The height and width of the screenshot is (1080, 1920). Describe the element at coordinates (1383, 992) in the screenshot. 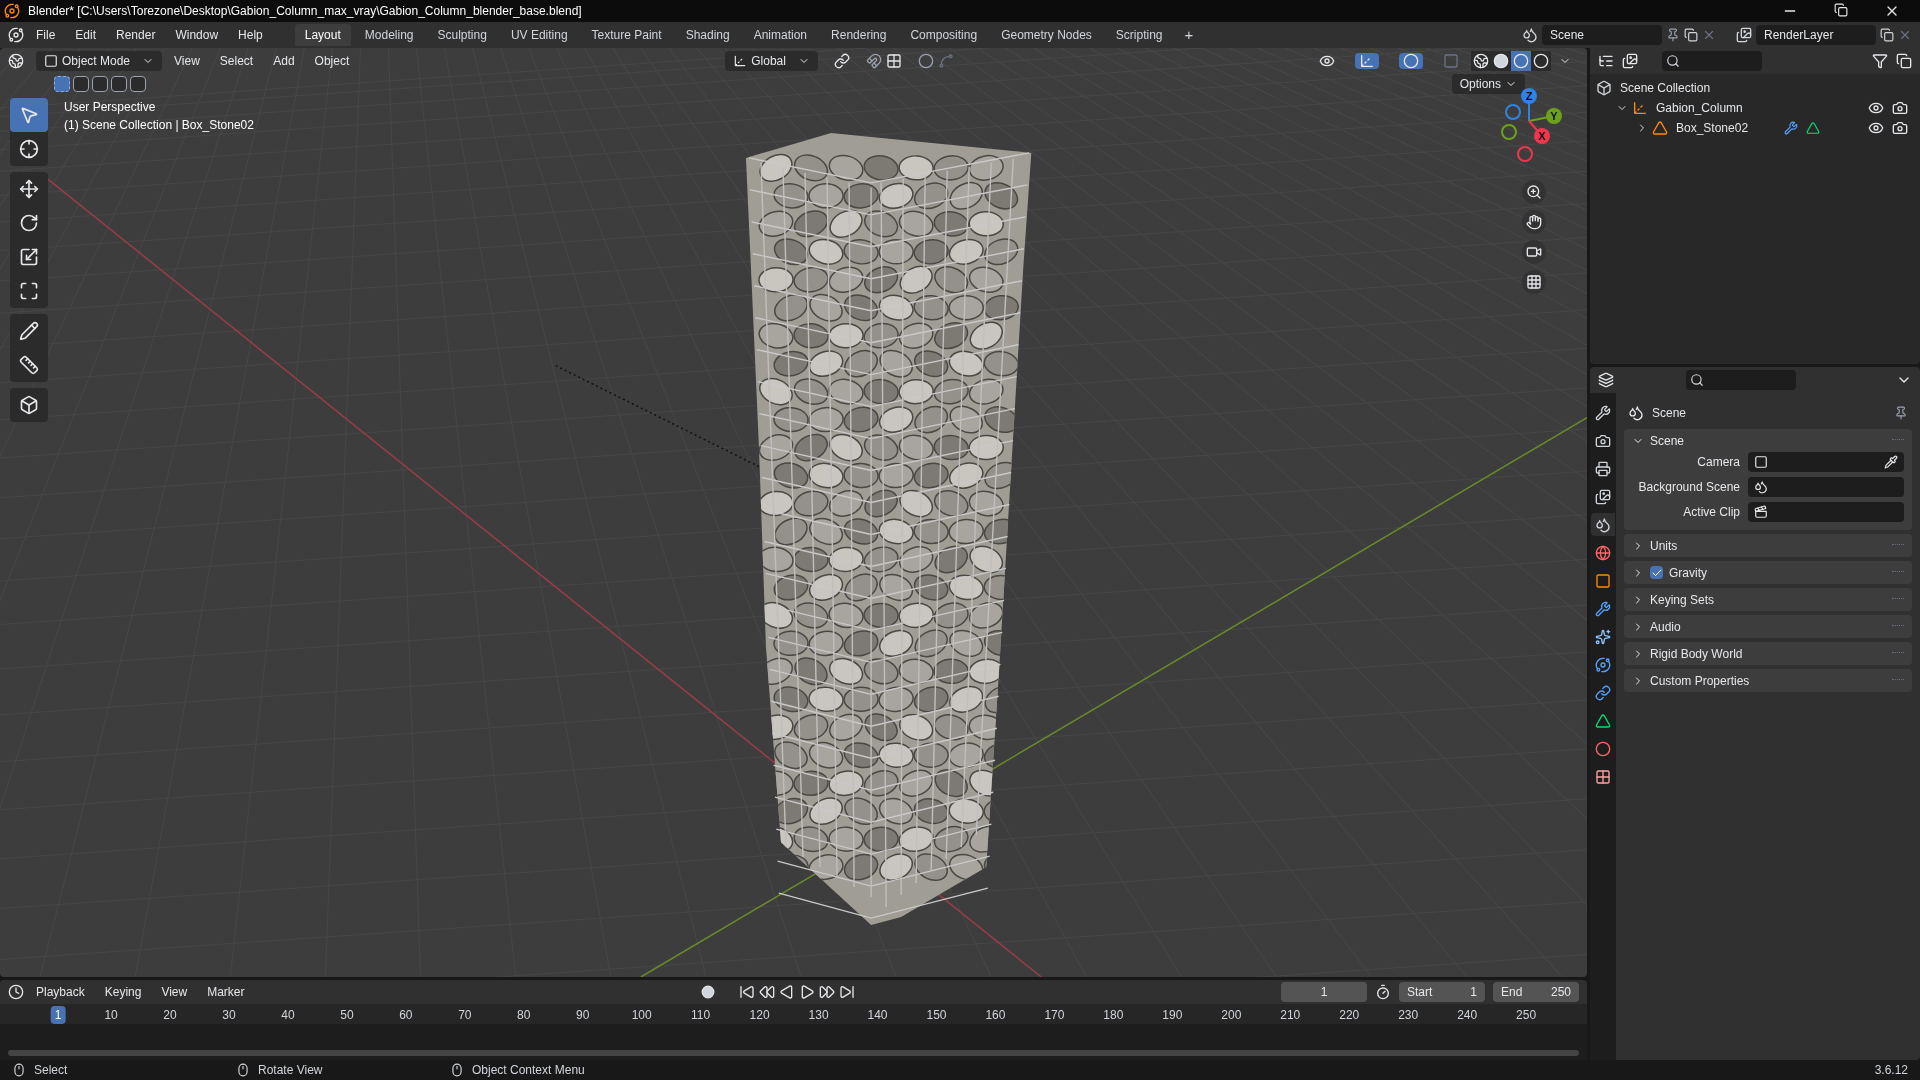

I see `preview-range-icon` at that location.